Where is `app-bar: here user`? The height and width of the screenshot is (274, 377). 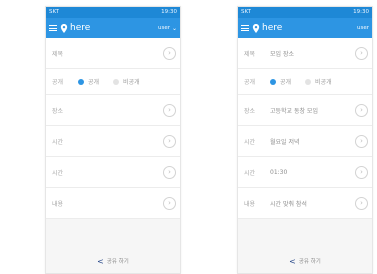
app-bar: here user is located at coordinates (305, 28).